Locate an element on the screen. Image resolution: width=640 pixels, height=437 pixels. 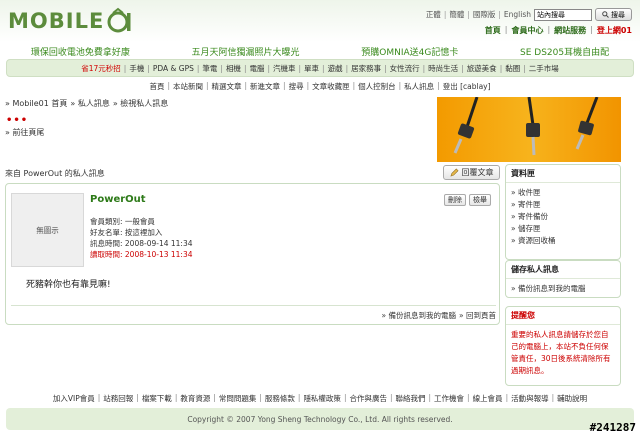
folders-panel: 資料匣 » 收件匣 » 寄件匣 » 寄件備份 » 儲存匣 » 資源回收桶 is located at coordinates (563, 212).